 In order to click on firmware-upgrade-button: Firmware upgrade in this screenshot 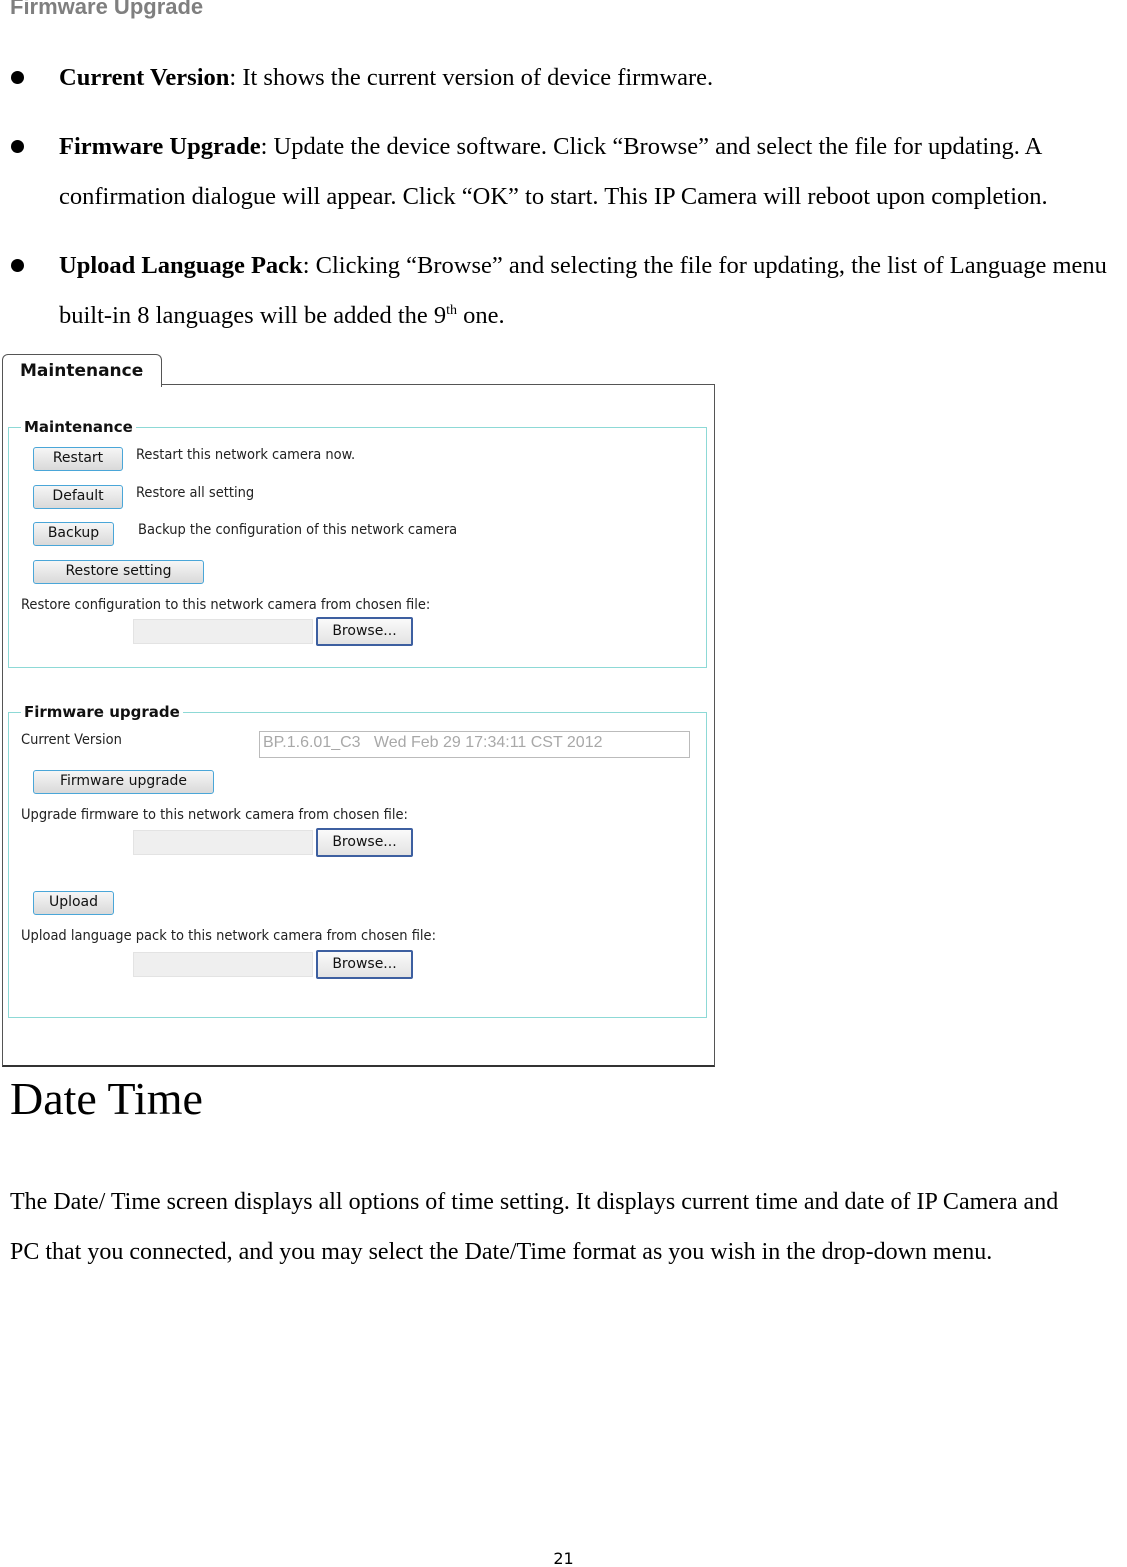, I will do `click(123, 782)`.